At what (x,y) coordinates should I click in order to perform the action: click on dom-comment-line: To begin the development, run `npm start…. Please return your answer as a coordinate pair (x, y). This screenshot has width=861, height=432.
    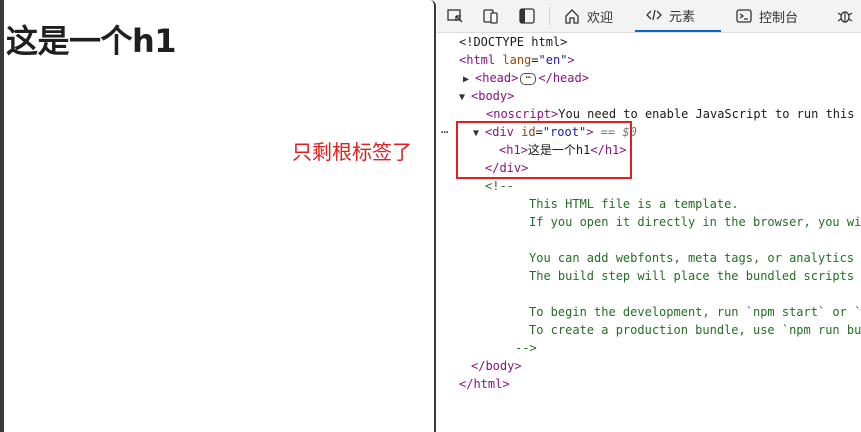
    Looking at the image, I should click on (695, 312).